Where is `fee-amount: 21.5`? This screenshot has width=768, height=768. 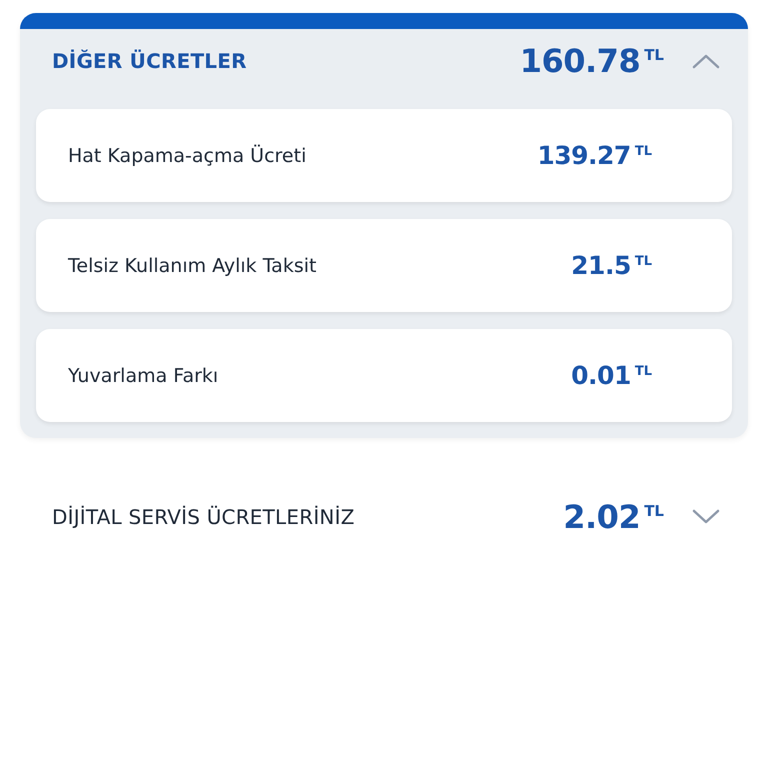 fee-amount: 21.5 is located at coordinates (601, 265).